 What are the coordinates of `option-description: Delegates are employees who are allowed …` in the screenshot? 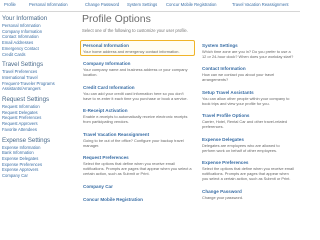 It's located at (241, 147).